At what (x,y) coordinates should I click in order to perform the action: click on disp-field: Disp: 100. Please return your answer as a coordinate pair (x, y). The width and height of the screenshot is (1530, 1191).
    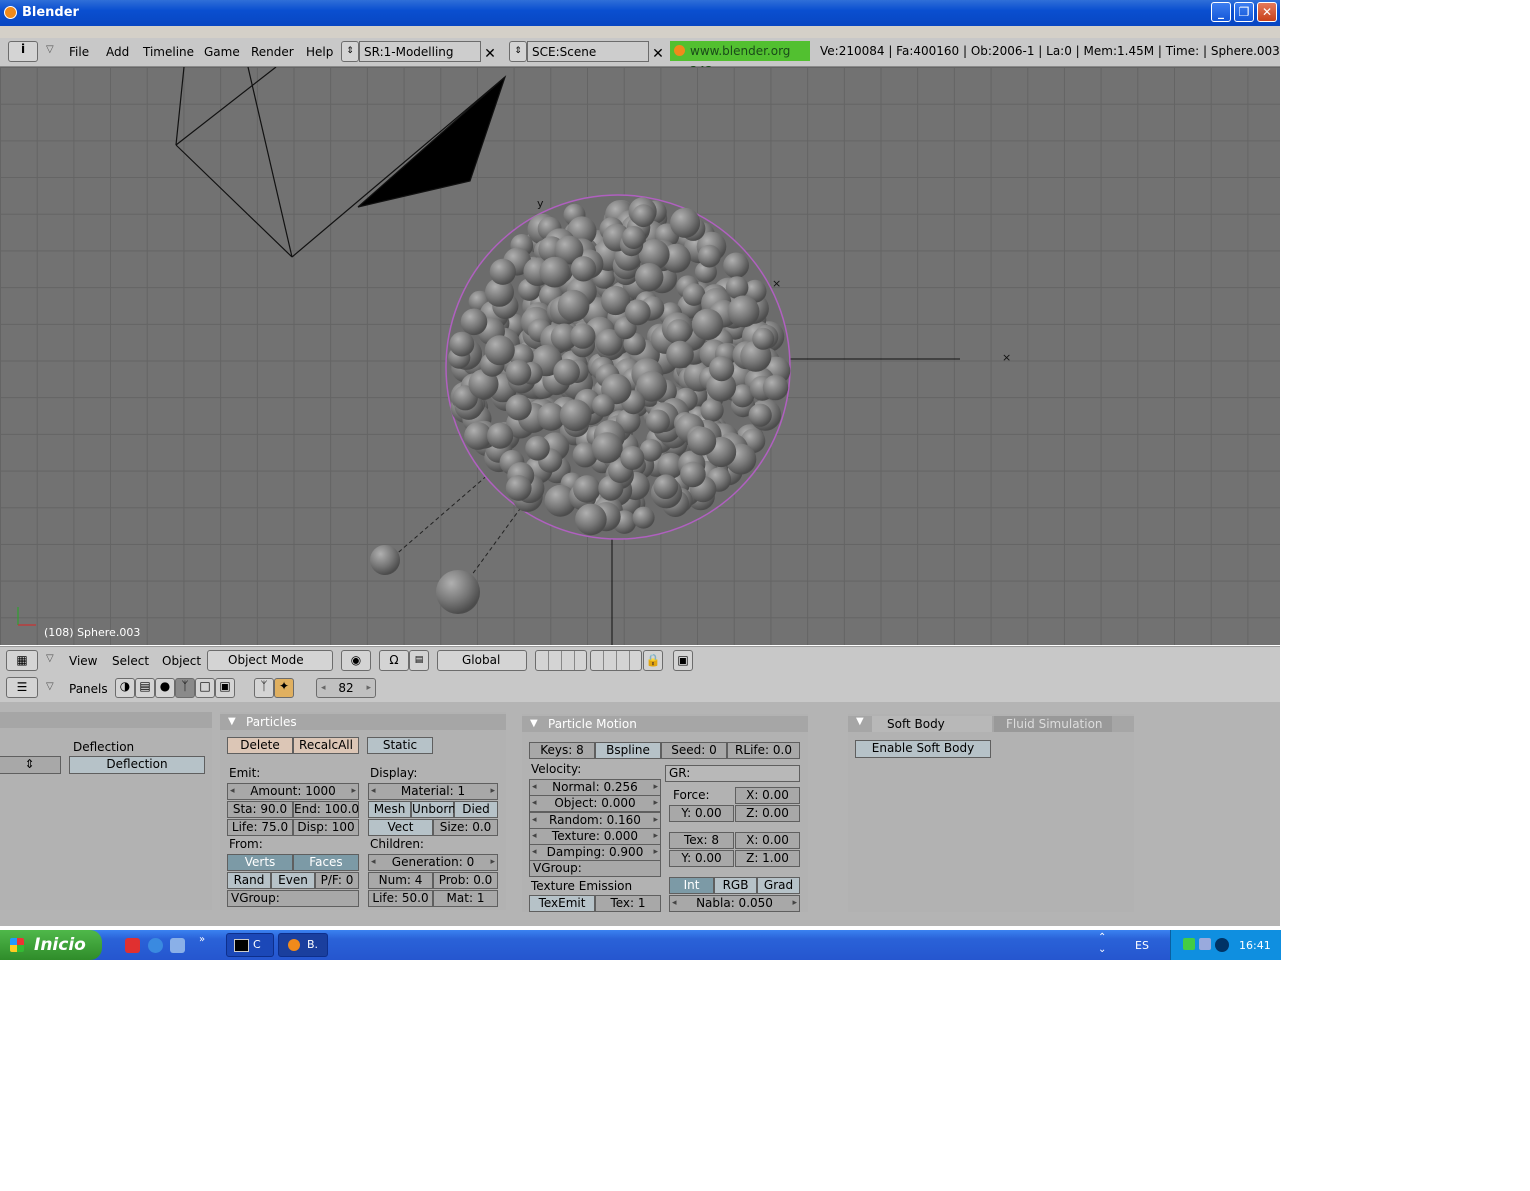
    Looking at the image, I should click on (326, 827).